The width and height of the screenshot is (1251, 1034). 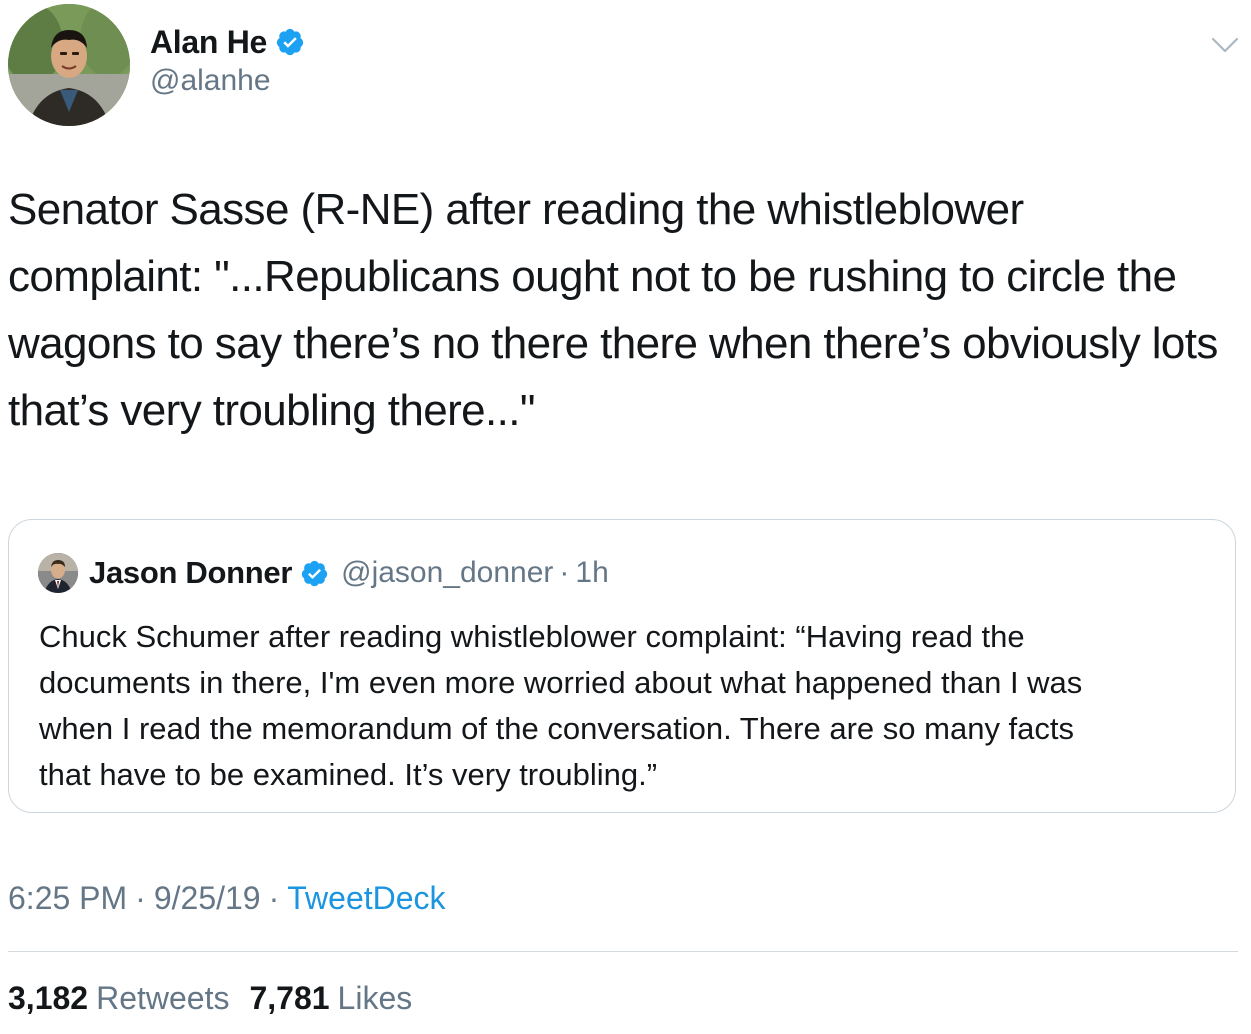 I want to click on quoted-header: Jason Donner @jason_donner · 1h, so click(x=349, y=573).